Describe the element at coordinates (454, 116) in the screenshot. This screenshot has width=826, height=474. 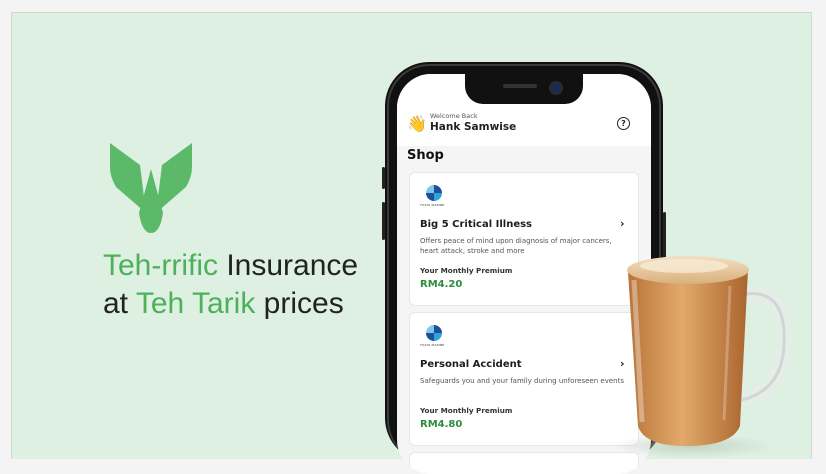
I see `welcome-text: Welcome Back` at that location.